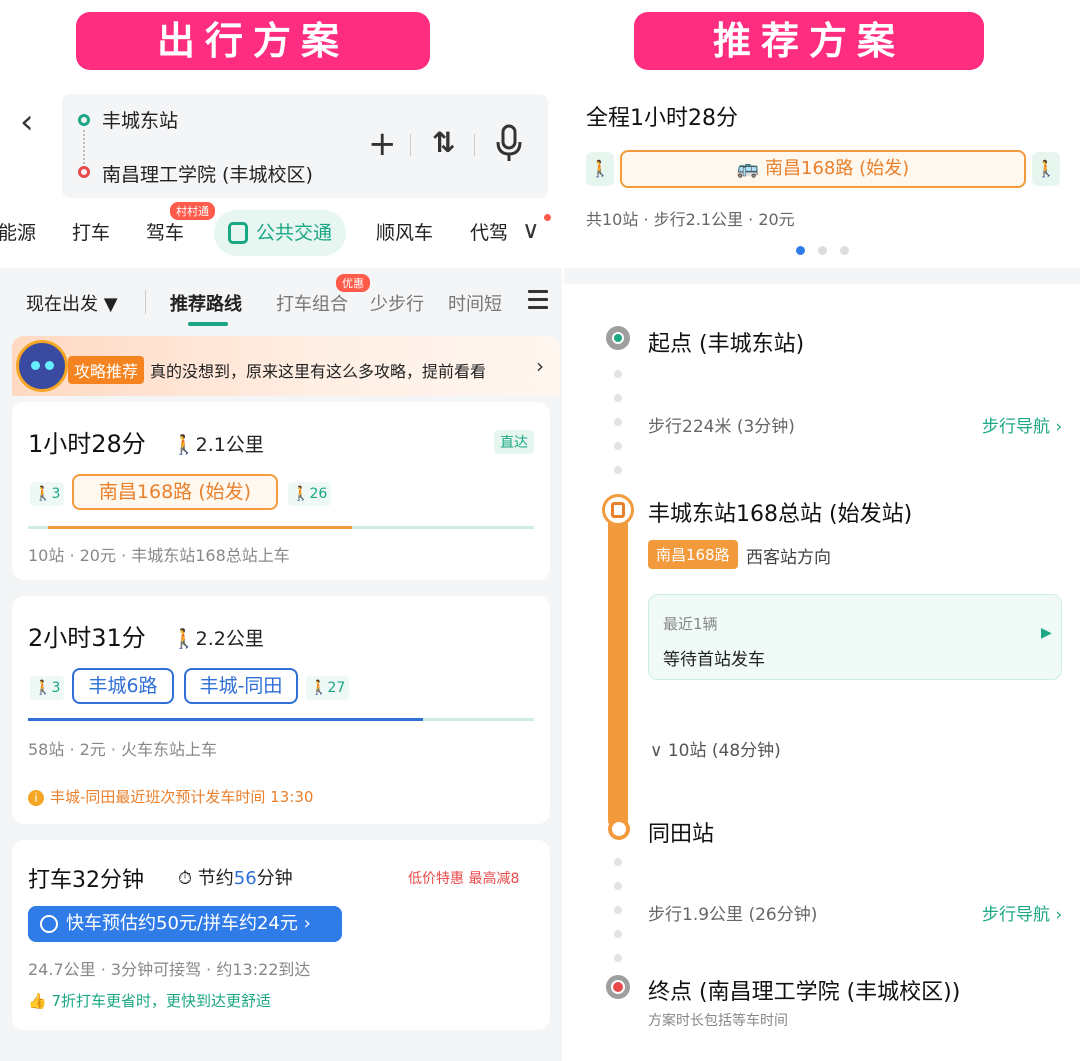  I want to click on route-duration: 1小时28分, so click(87, 444).